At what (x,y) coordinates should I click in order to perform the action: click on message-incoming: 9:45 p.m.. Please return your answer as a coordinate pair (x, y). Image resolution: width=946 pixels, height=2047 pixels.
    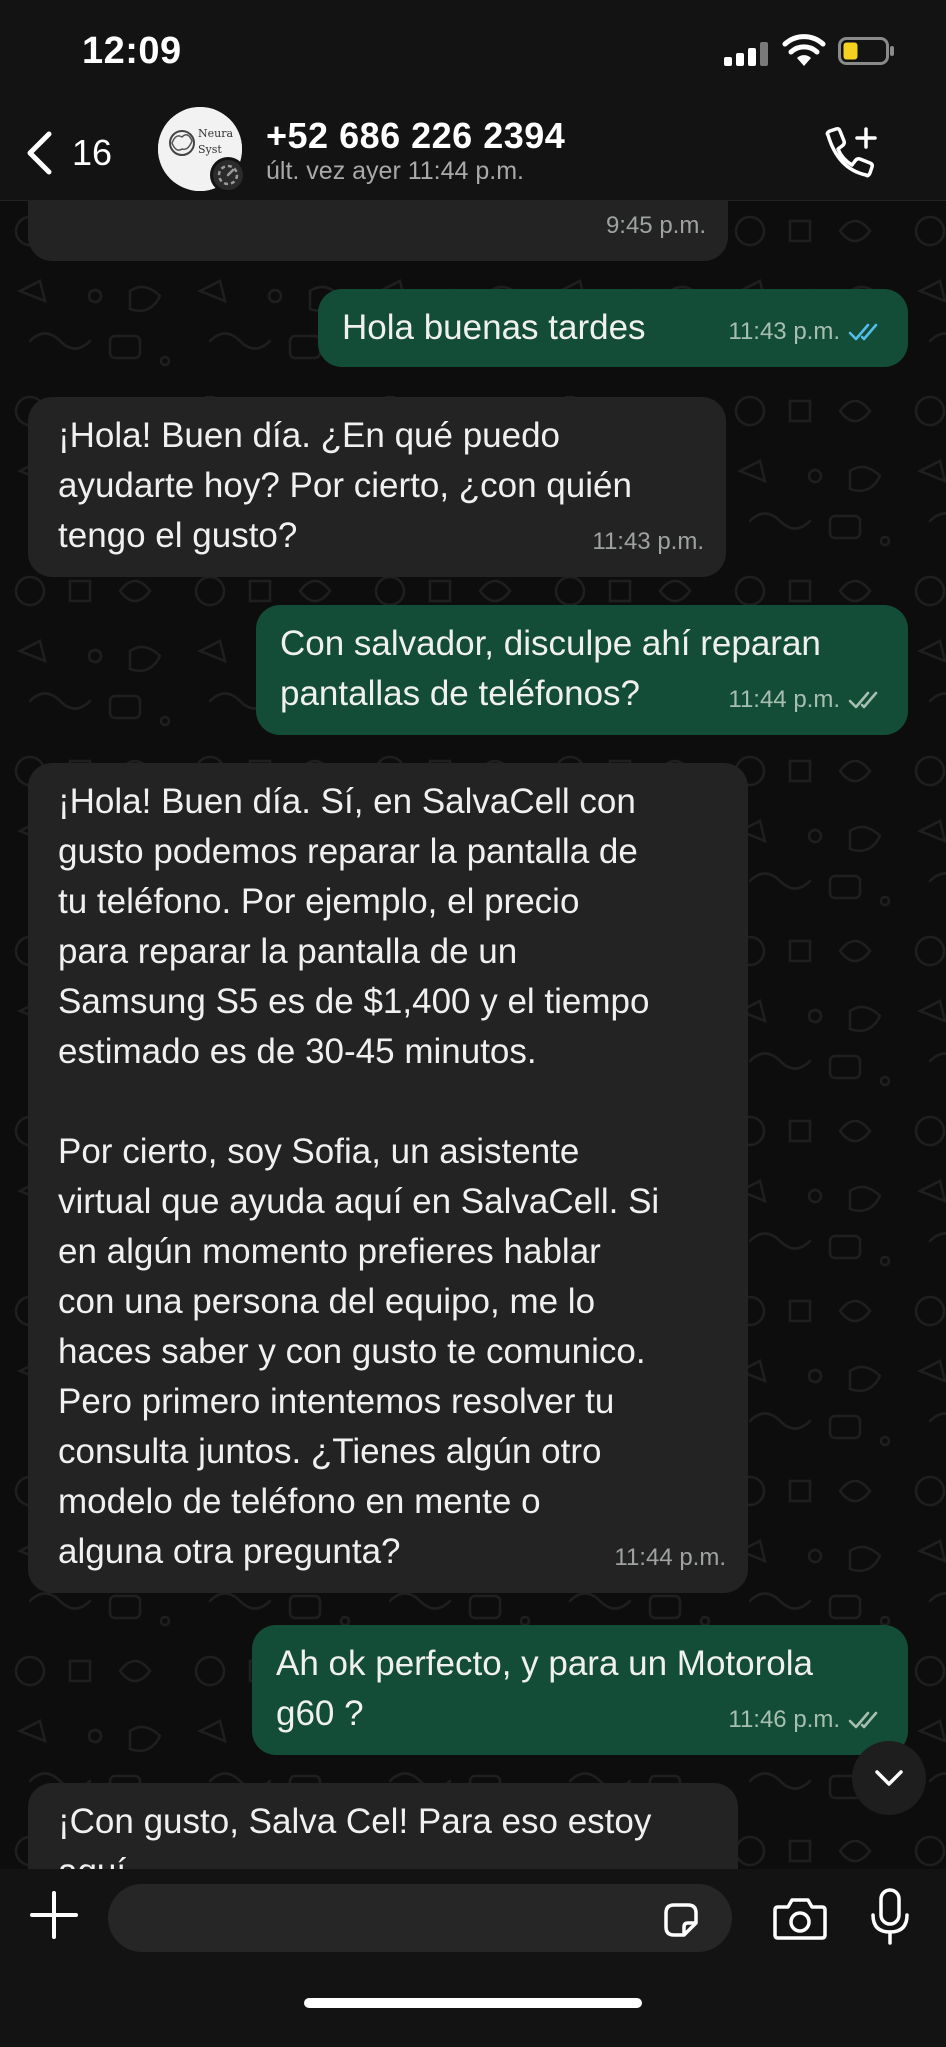
    Looking at the image, I should click on (378, 231).